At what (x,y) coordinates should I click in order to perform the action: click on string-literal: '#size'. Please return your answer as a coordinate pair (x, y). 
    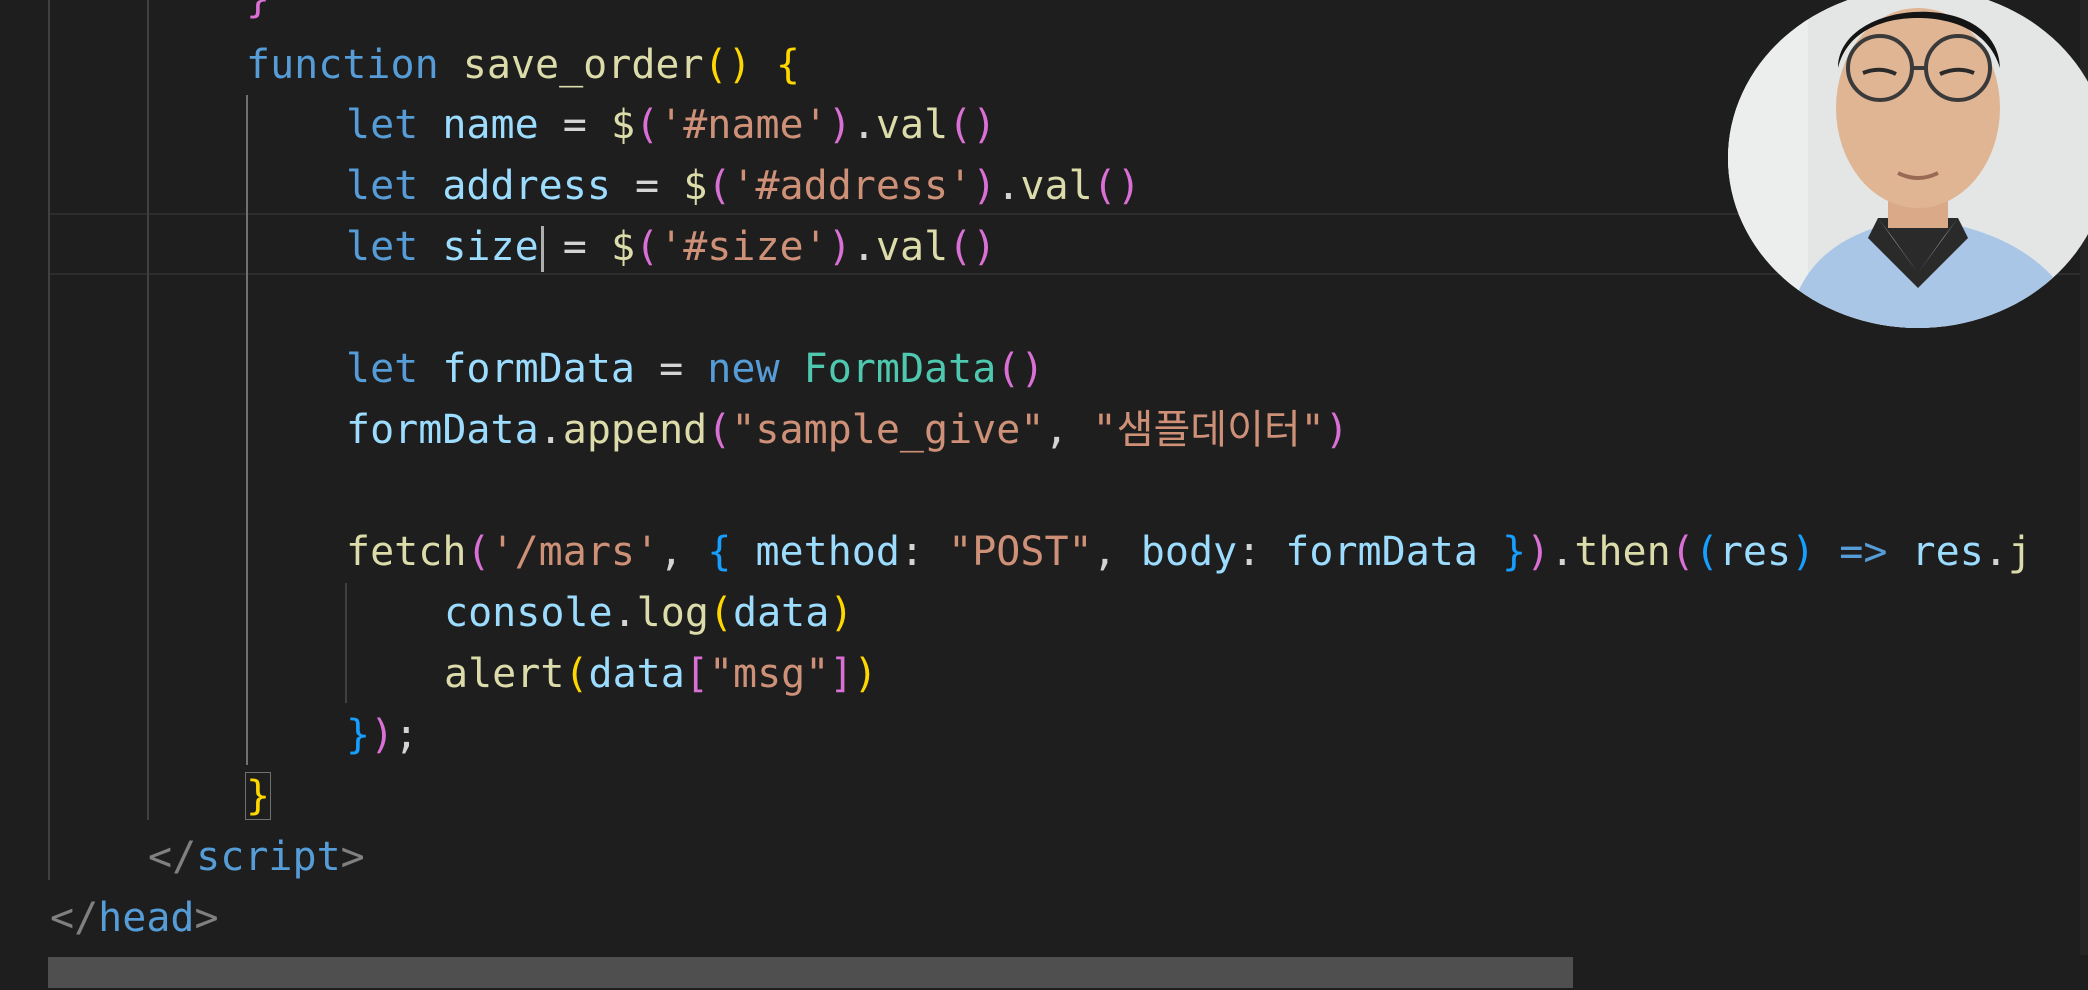
    Looking at the image, I should click on (743, 247).